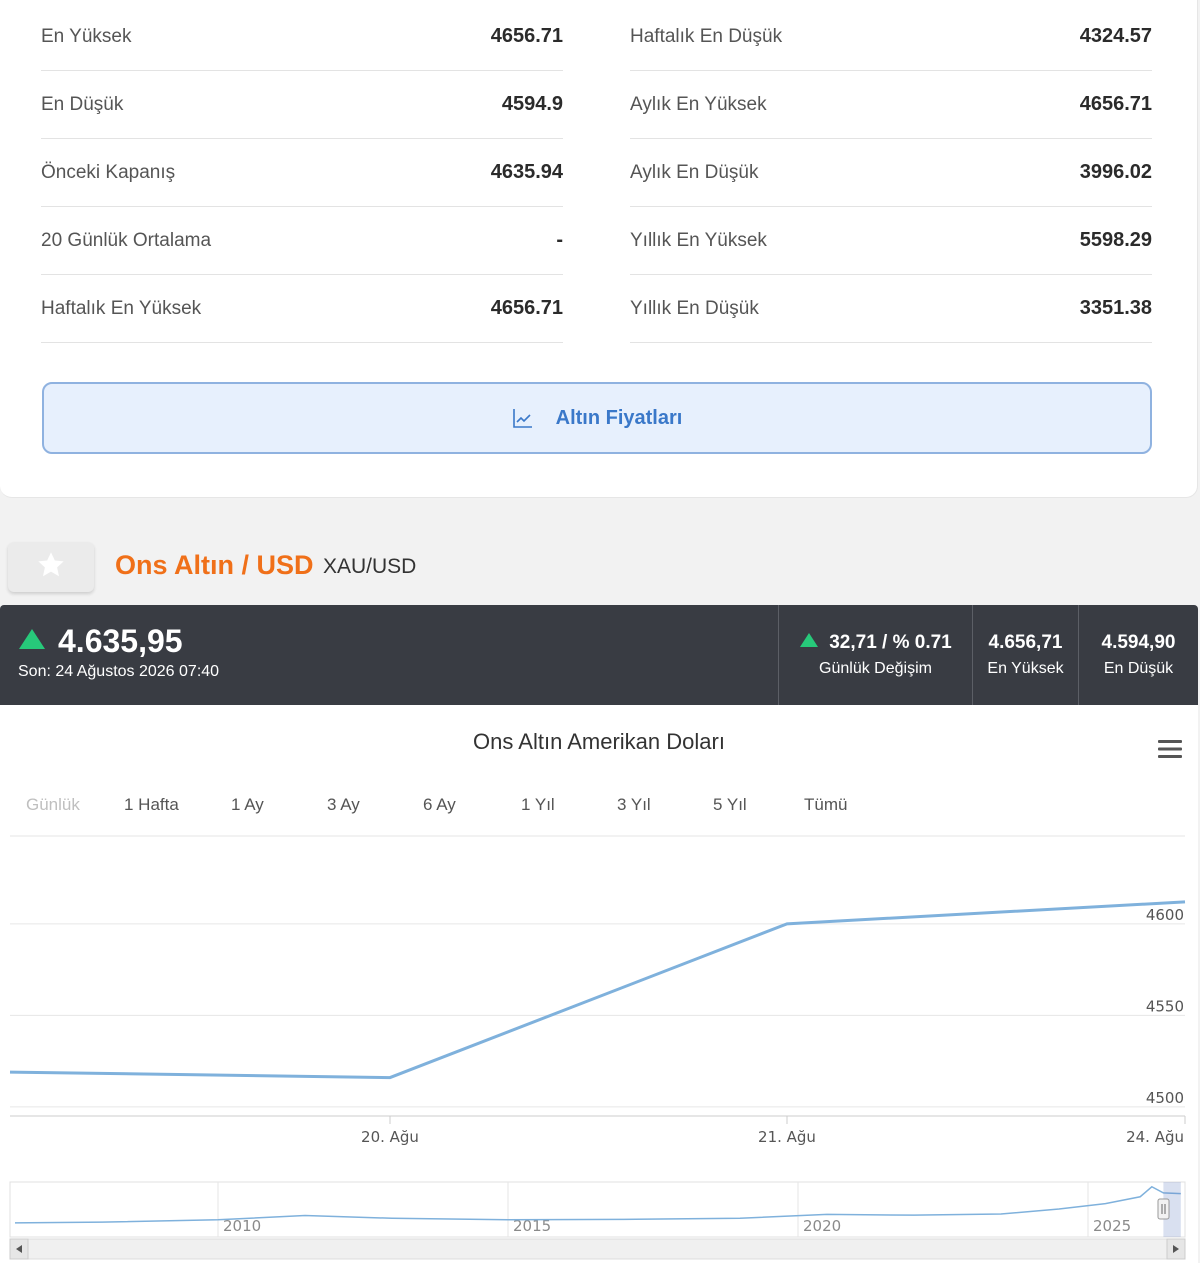  I want to click on stat-row: Yıllık En Yüksek 5598.29, so click(891, 241).